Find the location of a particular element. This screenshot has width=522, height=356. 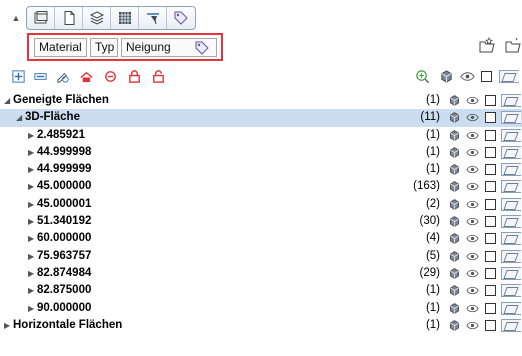

tree-row: ▶ 75.963757 (5) is located at coordinates (261, 256).